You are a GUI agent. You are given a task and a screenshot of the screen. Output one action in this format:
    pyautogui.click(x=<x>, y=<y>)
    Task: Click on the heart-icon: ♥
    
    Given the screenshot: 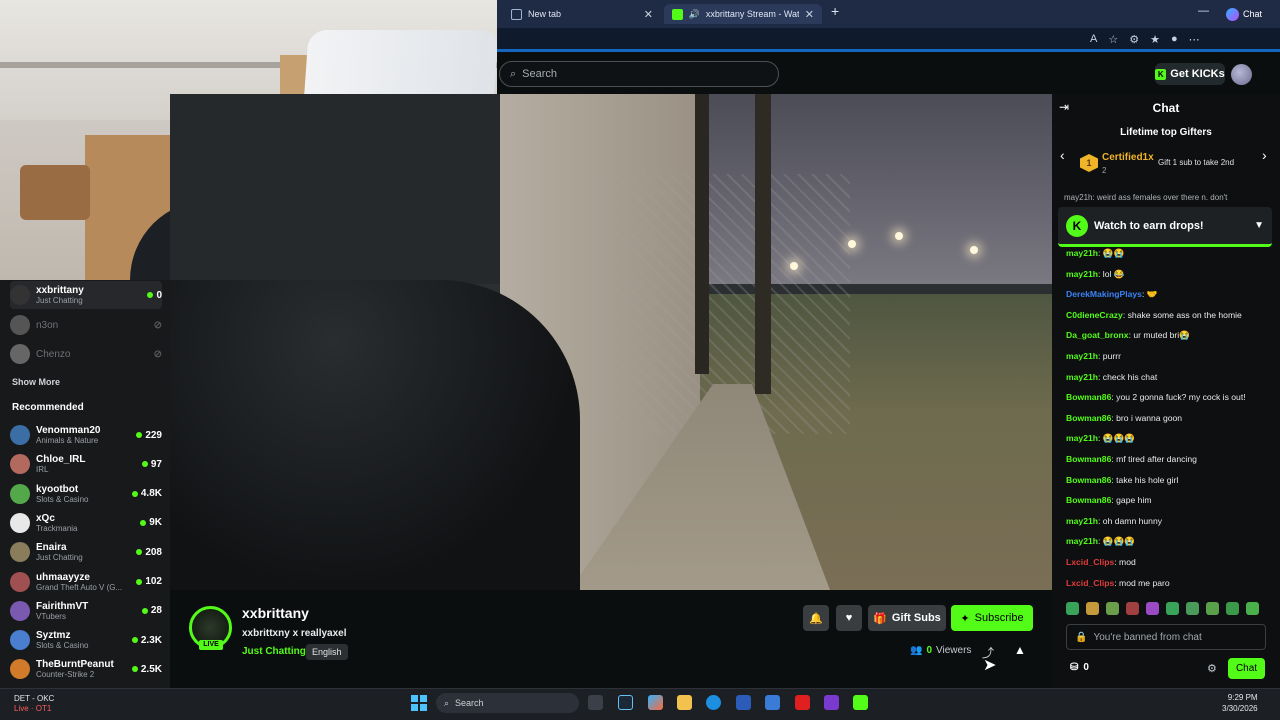 What is the action you would take?
    pyautogui.click(x=849, y=618)
    